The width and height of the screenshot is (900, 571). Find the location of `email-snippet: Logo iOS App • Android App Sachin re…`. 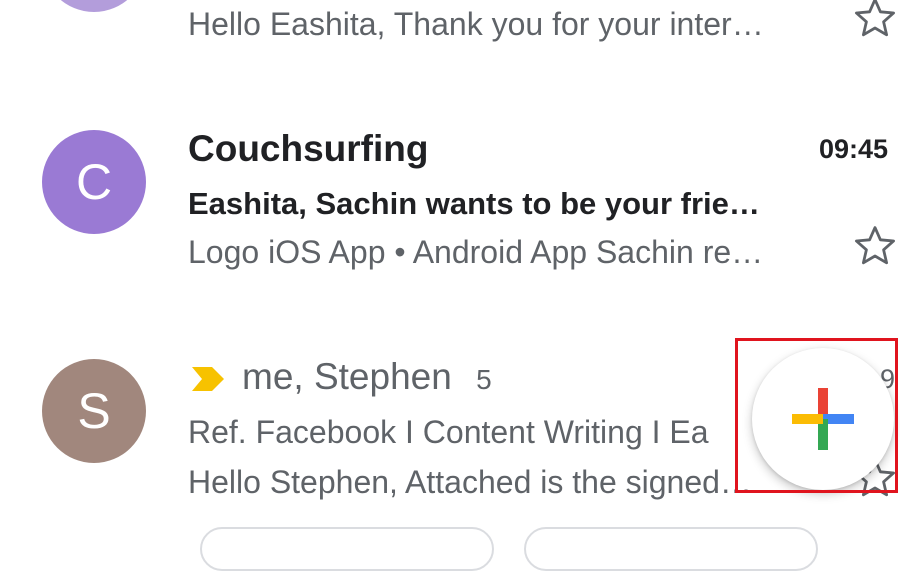

email-snippet: Logo iOS App • Android App Sachin re… is located at coordinates (476, 252).